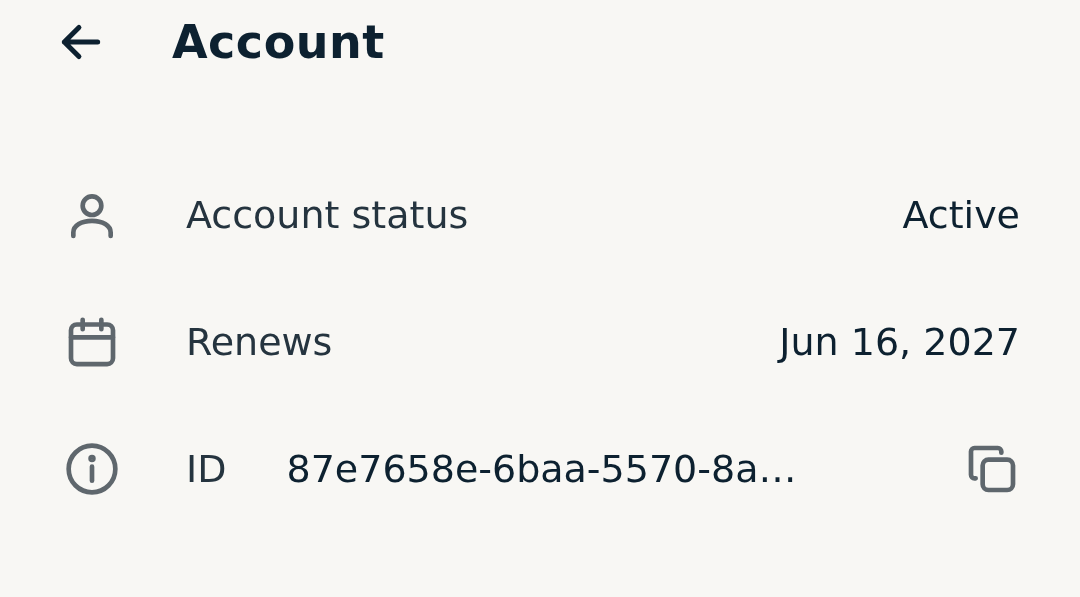  Describe the element at coordinates (278, 42) in the screenshot. I see `page-title: Account` at that location.